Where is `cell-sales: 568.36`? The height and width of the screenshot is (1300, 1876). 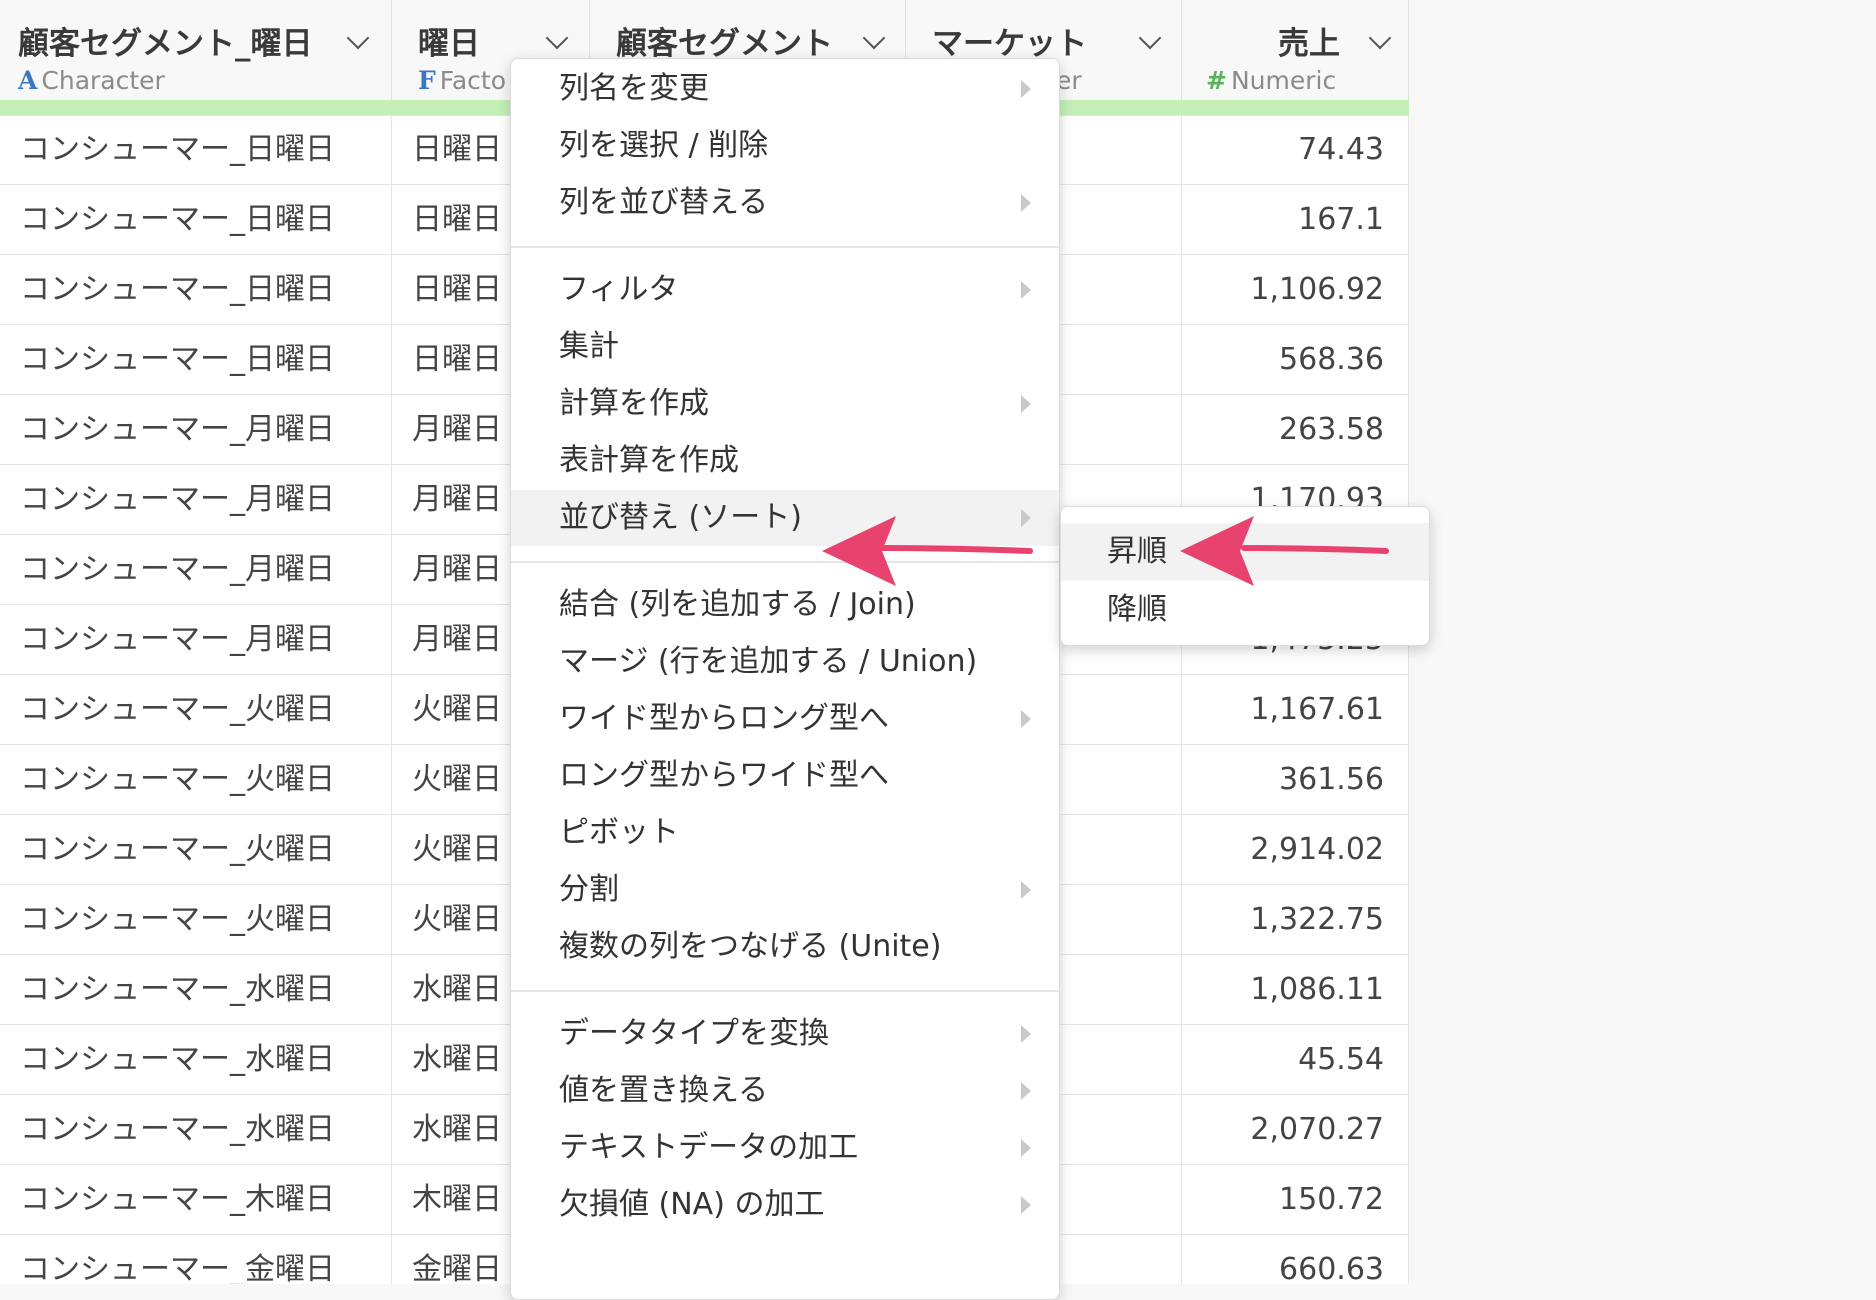
cell-sales: 568.36 is located at coordinates (1295, 360).